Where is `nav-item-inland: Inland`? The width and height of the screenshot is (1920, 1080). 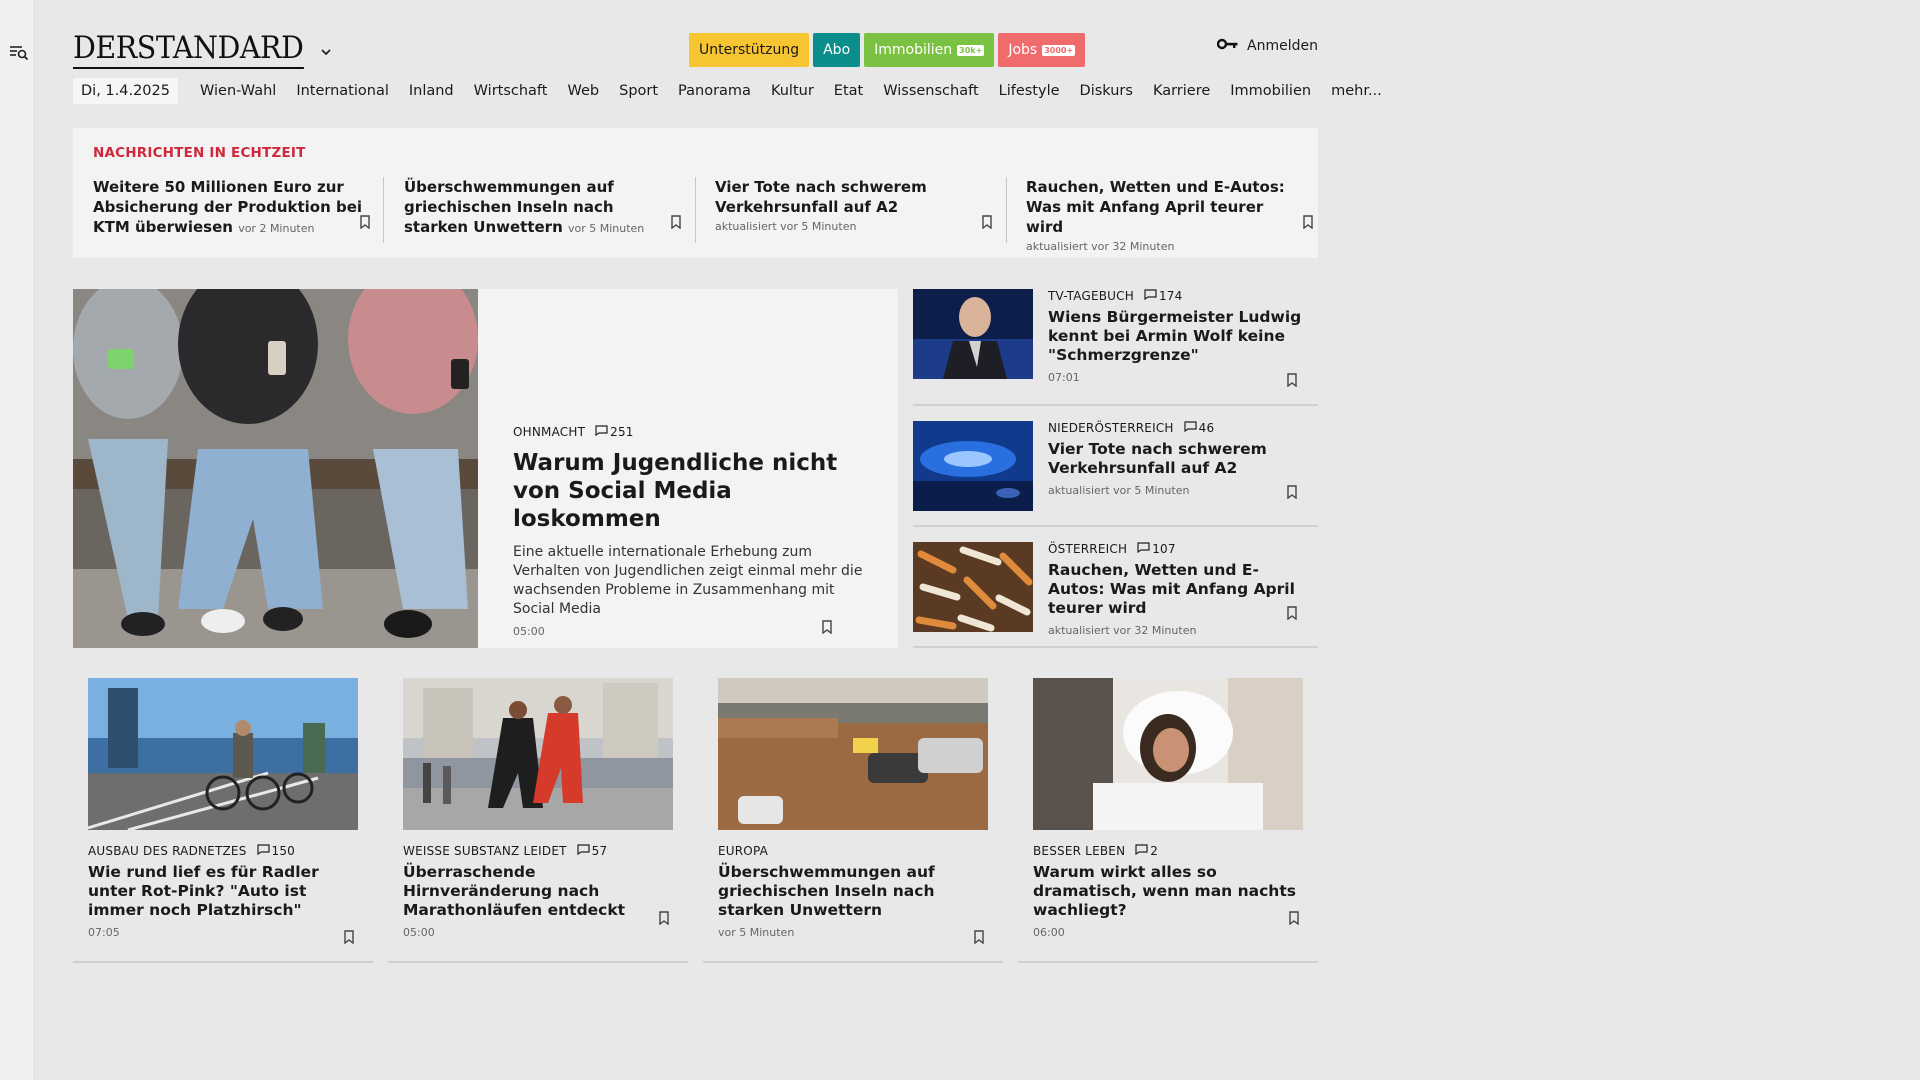 nav-item-inland: Inland is located at coordinates (431, 91).